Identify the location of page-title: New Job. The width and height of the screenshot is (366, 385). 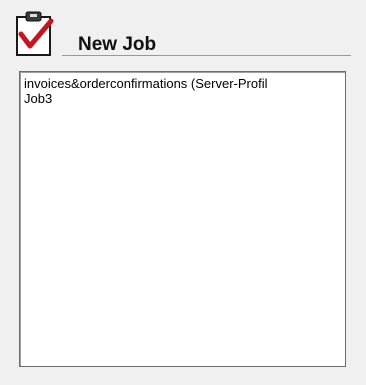
(117, 44).